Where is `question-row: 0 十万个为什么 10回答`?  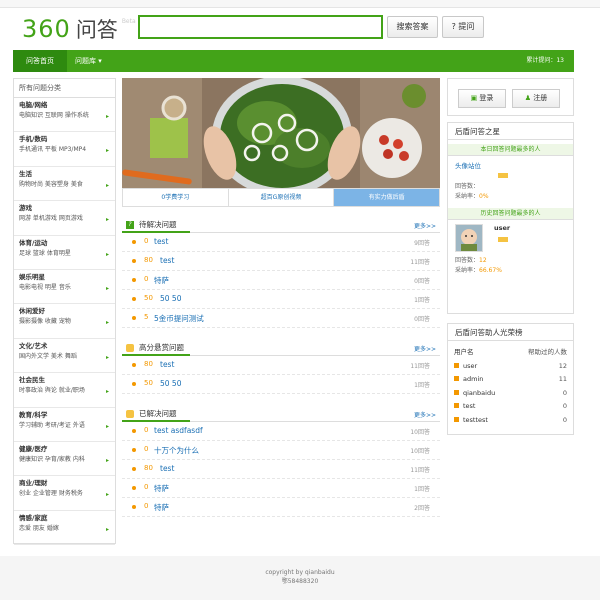
question-row: 0 十万个为什么 10回答 is located at coordinates (281, 450).